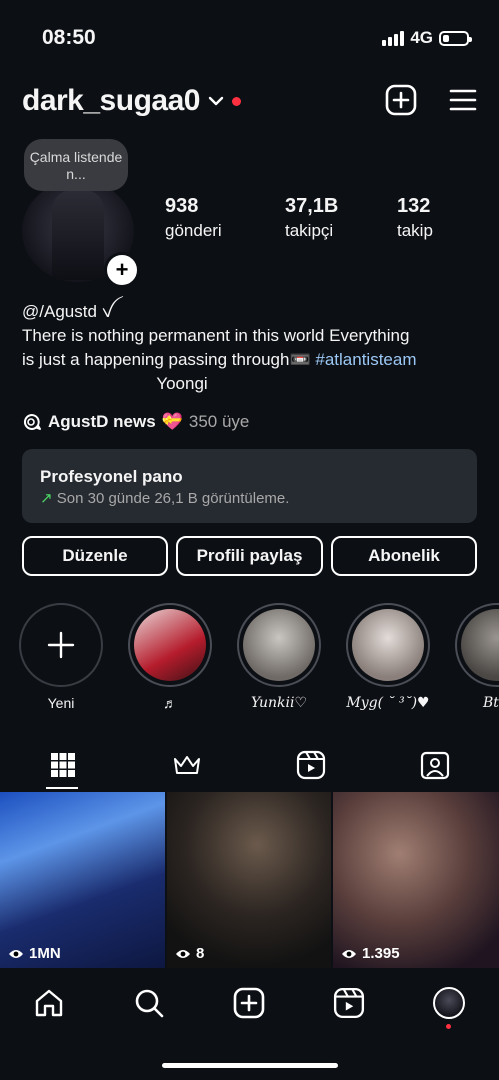 This screenshot has width=499, height=1080. What do you see at coordinates (111, 476) in the screenshot?
I see `dashboard-title: Profesyonel pano` at bounding box center [111, 476].